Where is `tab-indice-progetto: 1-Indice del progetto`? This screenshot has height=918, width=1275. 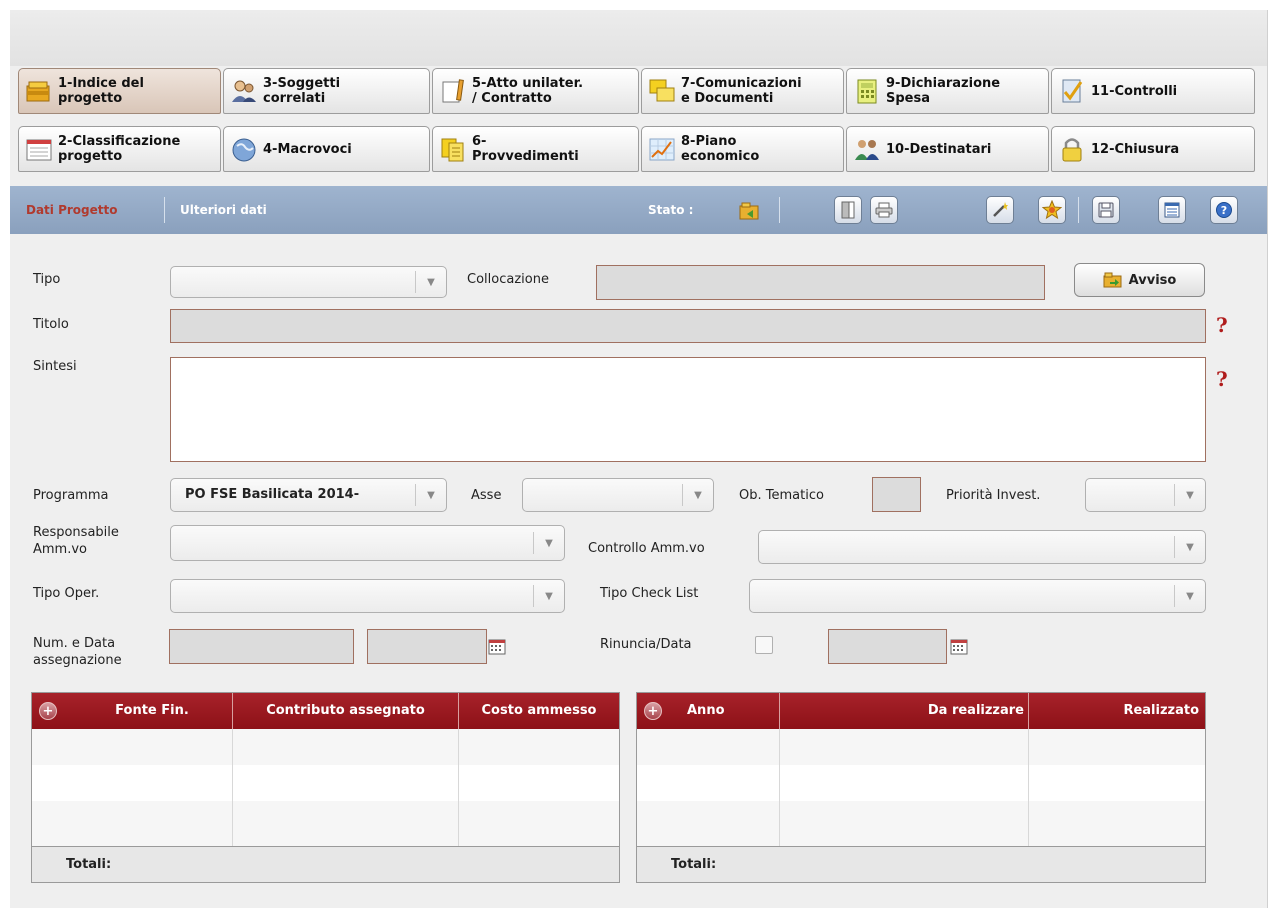
tab-indice-progetto: 1-Indice del progetto is located at coordinates (119, 91).